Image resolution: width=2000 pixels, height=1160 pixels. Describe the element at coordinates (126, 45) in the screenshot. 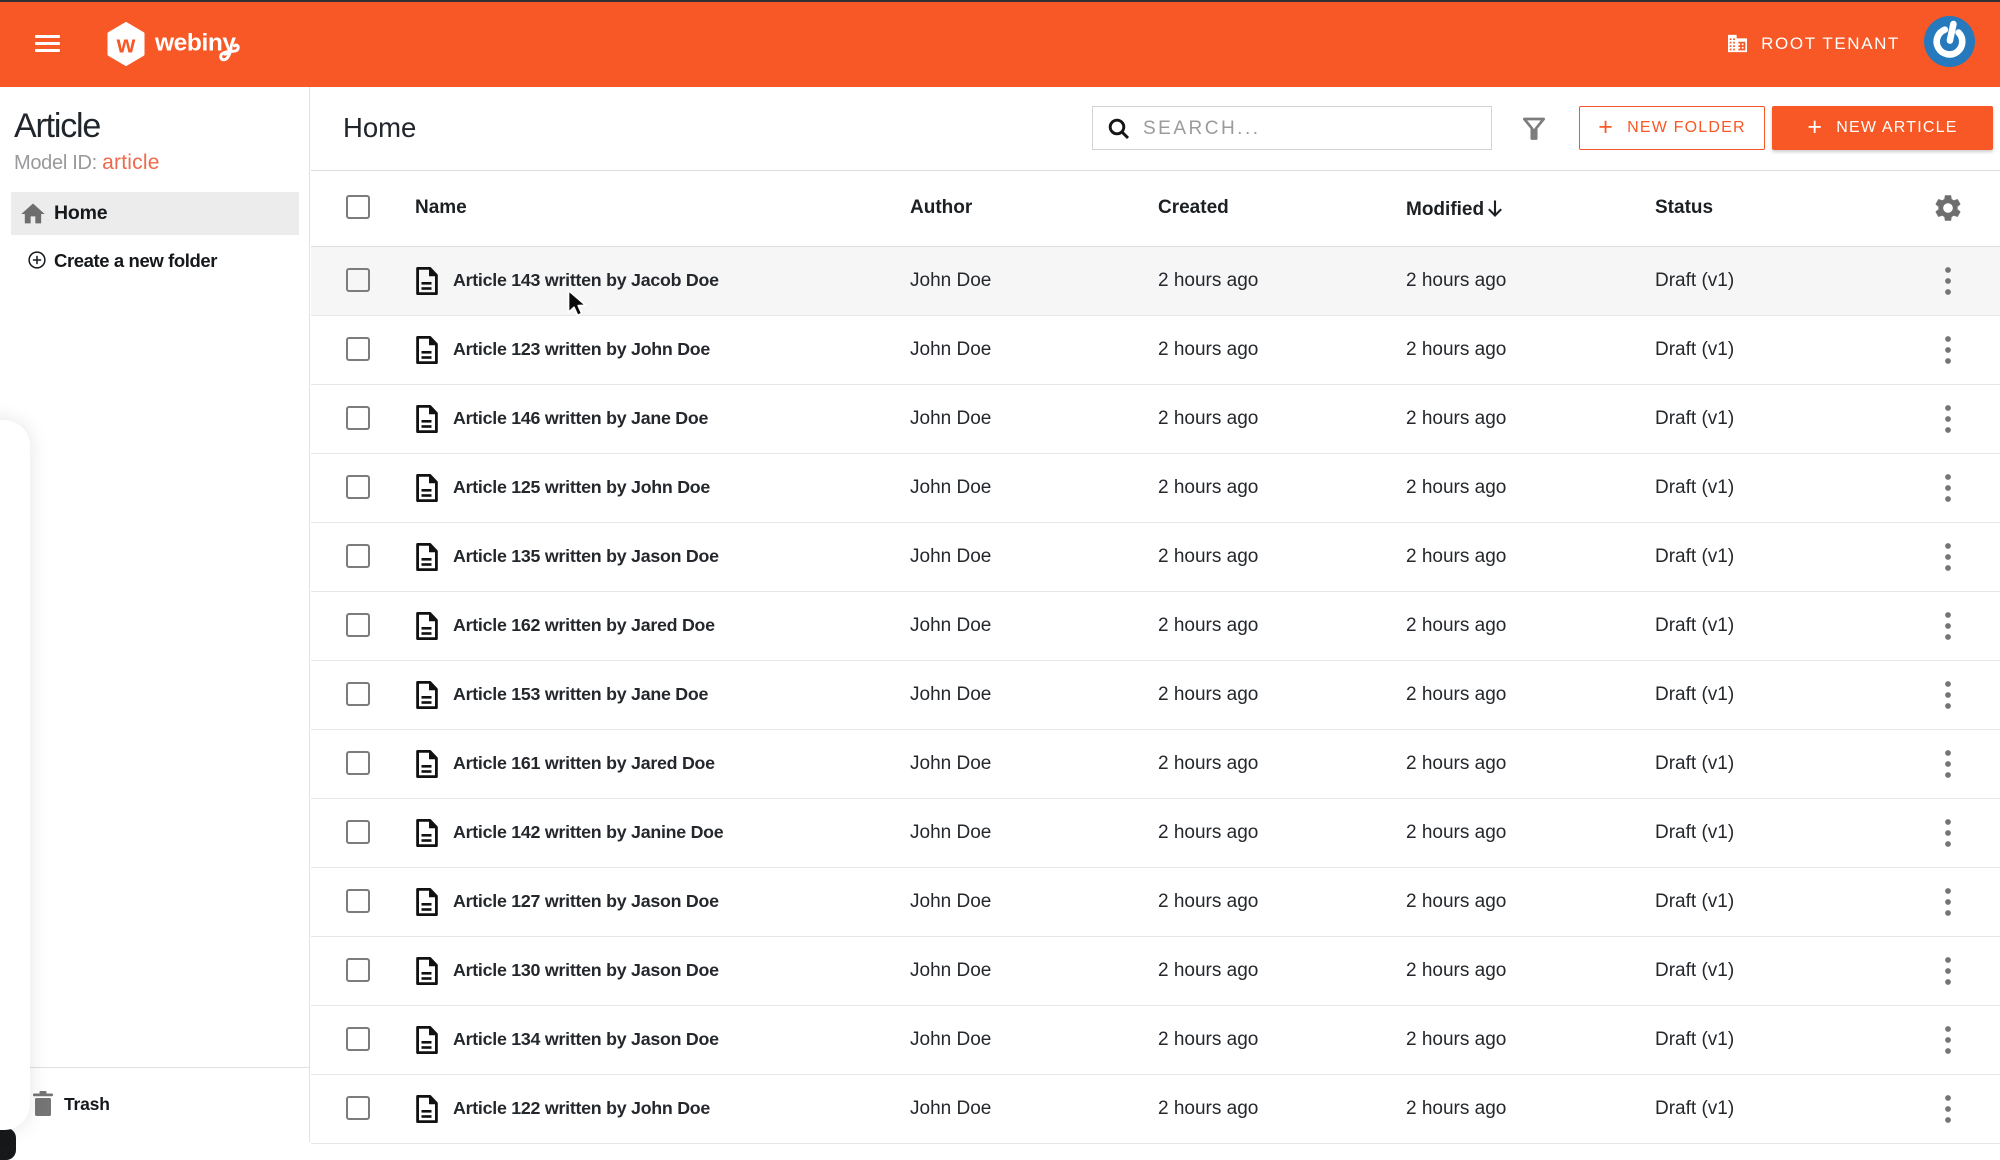

I see `svg-text: w` at that location.